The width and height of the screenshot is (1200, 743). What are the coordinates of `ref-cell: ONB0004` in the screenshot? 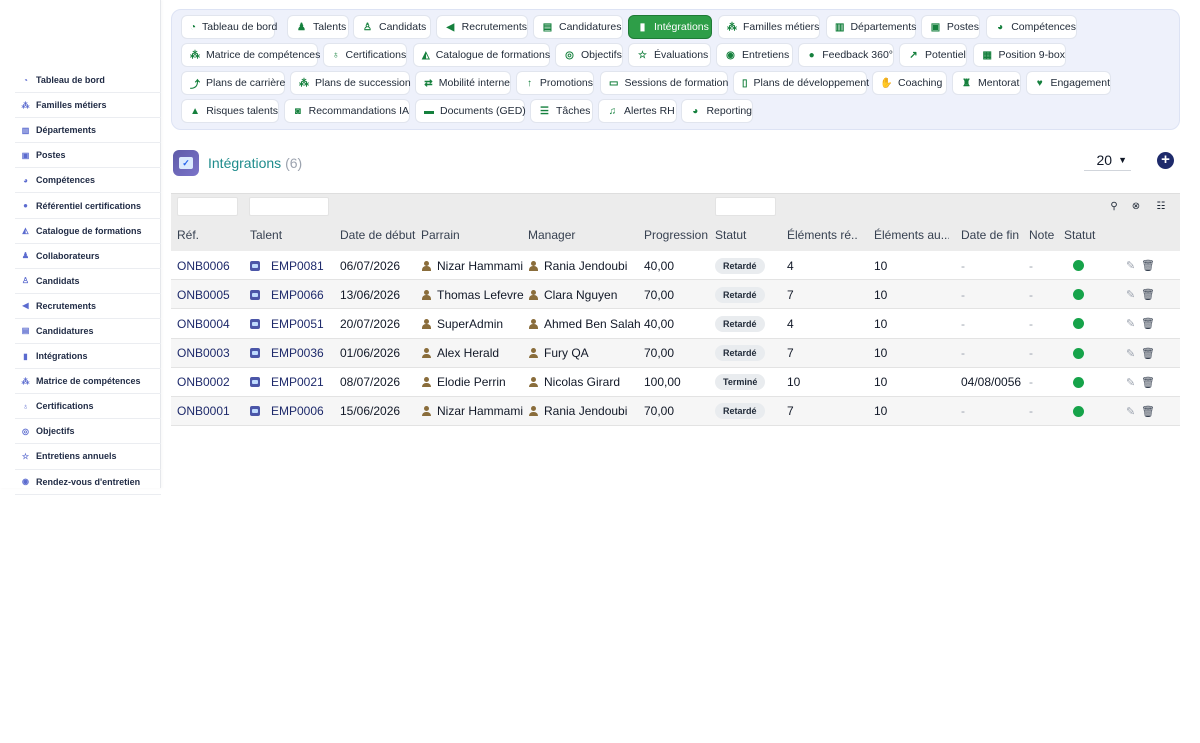 It's located at (203, 323).